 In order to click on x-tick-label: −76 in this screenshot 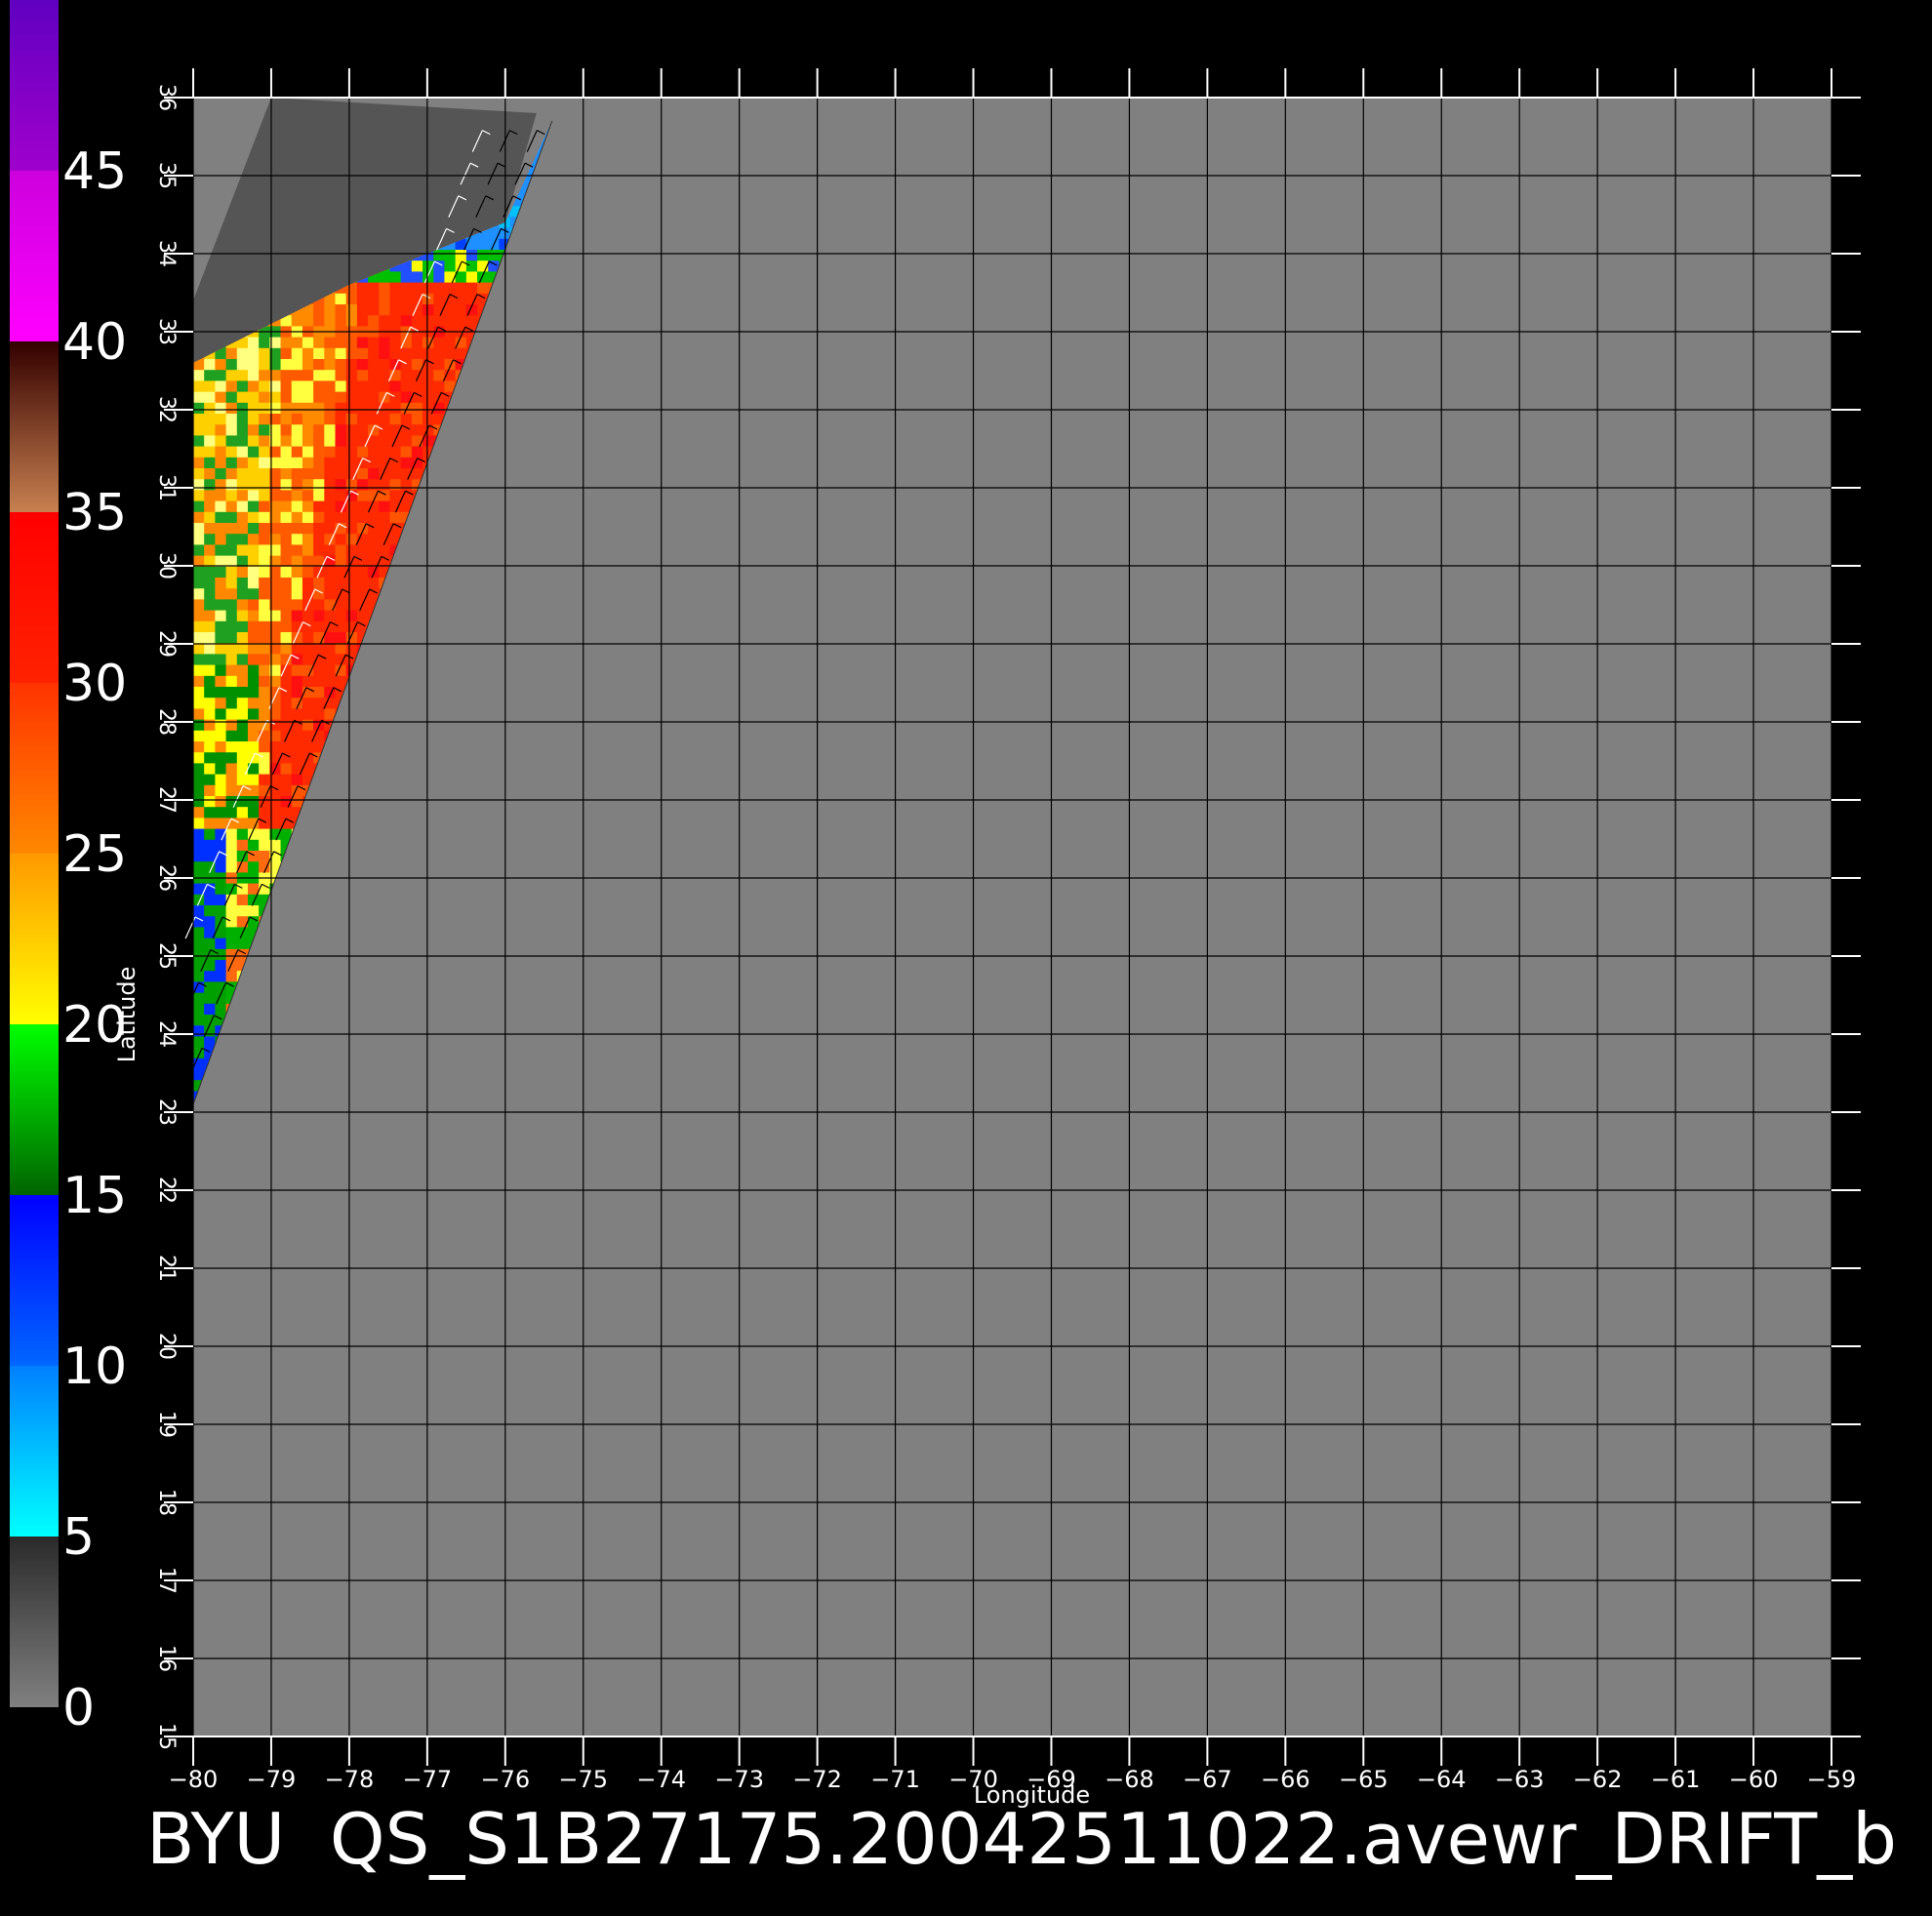, I will do `click(505, 1779)`.